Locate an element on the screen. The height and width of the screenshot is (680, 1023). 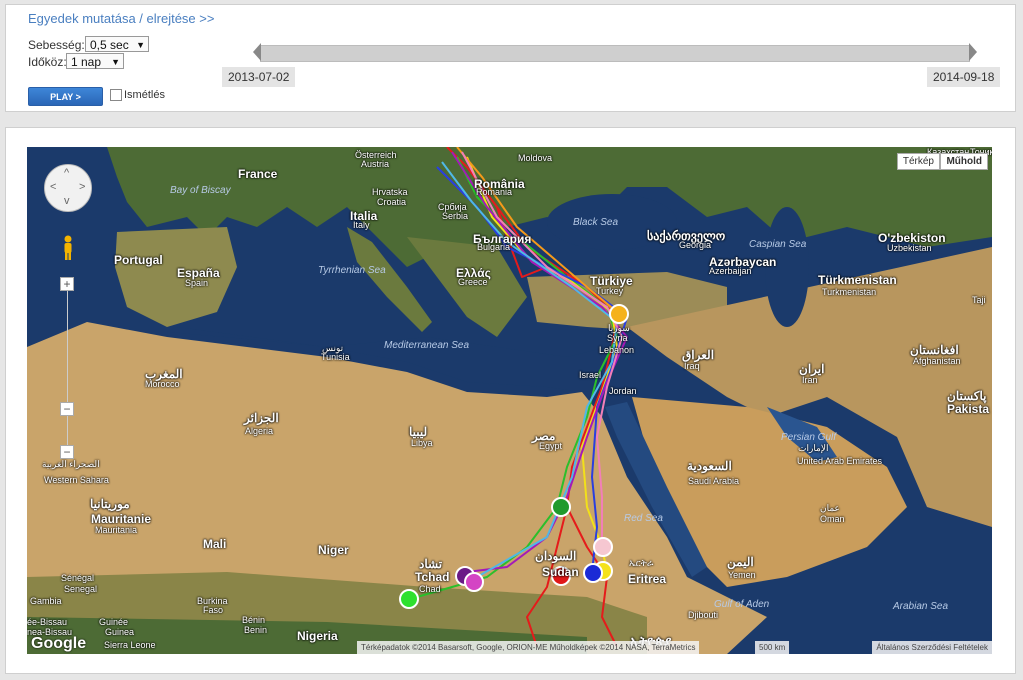
map-label: Persian Gulf is located at coordinates (809, 437).